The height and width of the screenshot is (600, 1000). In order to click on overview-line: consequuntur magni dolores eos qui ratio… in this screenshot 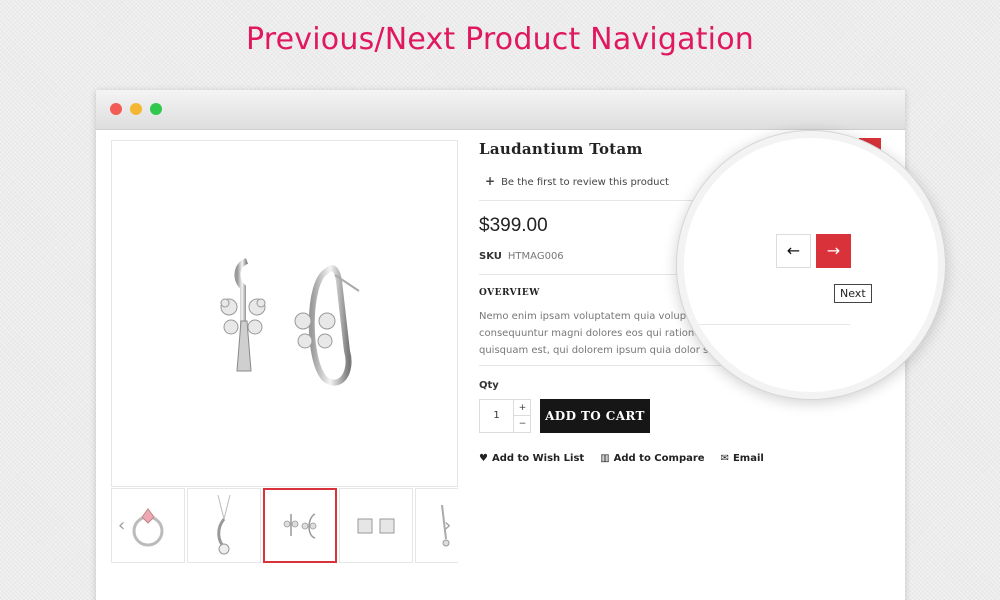, I will do `click(604, 333)`.